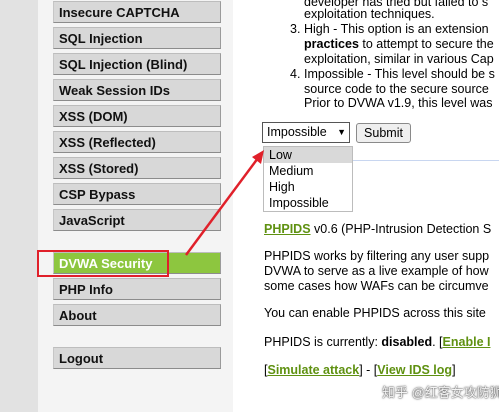 This screenshot has height=412, width=499. What do you see at coordinates (137, 220) in the screenshot?
I see `sidebar-item-javascript: JavaScript` at bounding box center [137, 220].